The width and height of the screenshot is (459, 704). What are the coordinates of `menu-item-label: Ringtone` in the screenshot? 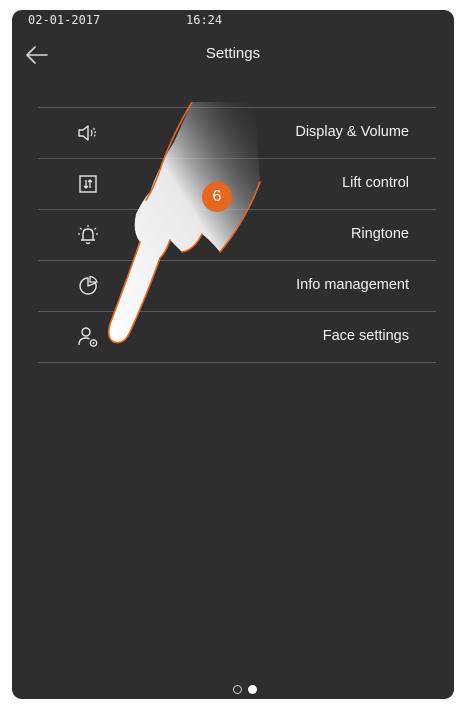 It's located at (379, 234).